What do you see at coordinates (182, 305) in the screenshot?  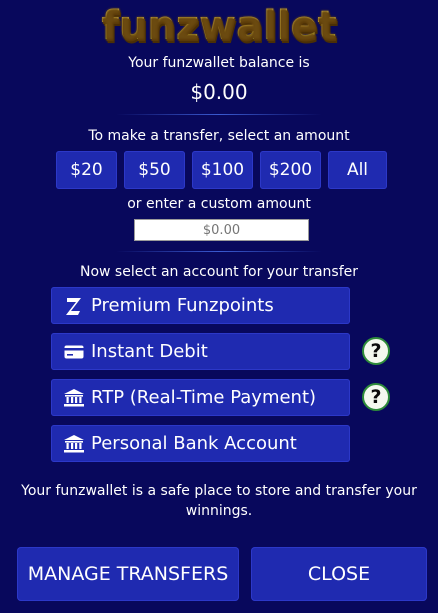 I see `account-label: Premium Funzpoints` at bounding box center [182, 305].